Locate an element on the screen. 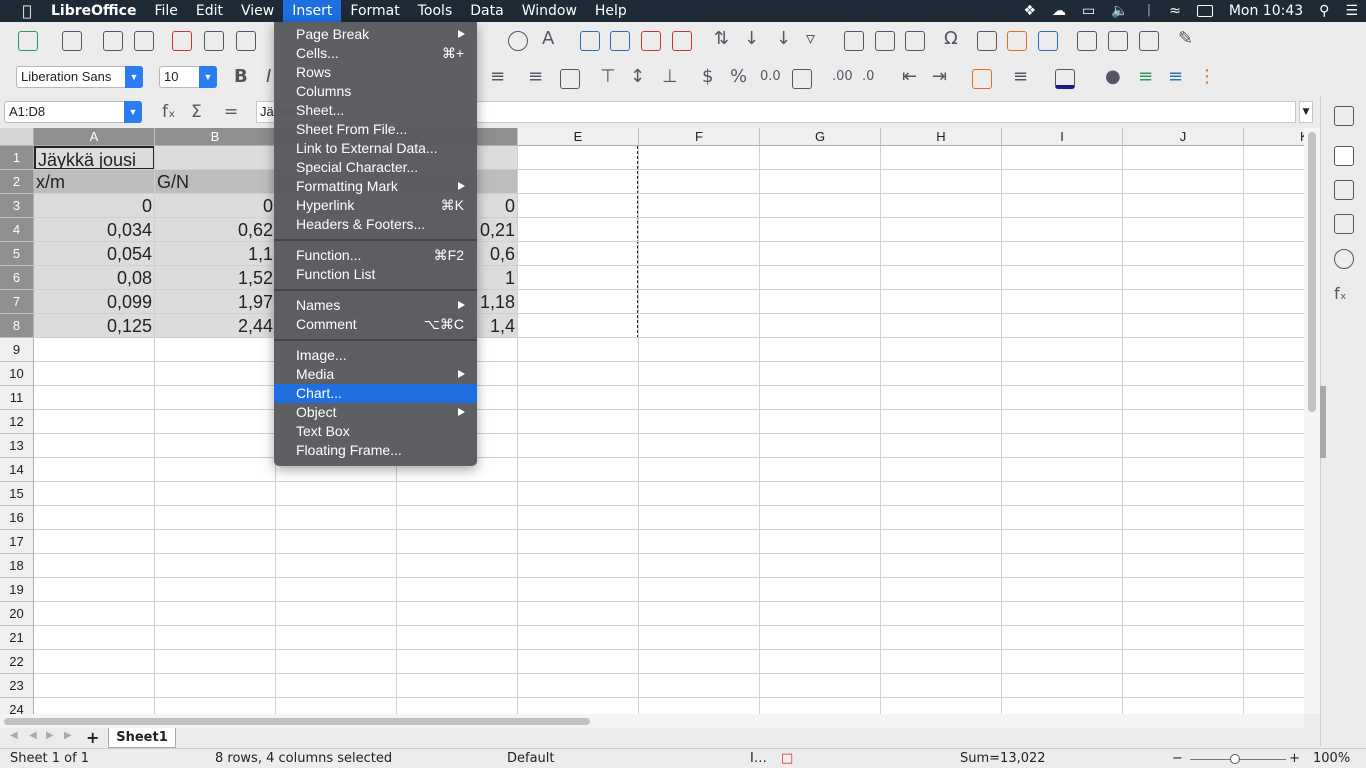  export-pdf-icon is located at coordinates (182, 41).